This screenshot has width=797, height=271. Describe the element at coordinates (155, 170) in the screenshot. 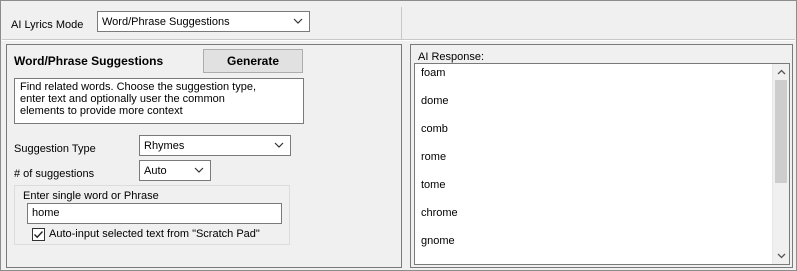

I see `num-suggestions-value: Auto` at that location.